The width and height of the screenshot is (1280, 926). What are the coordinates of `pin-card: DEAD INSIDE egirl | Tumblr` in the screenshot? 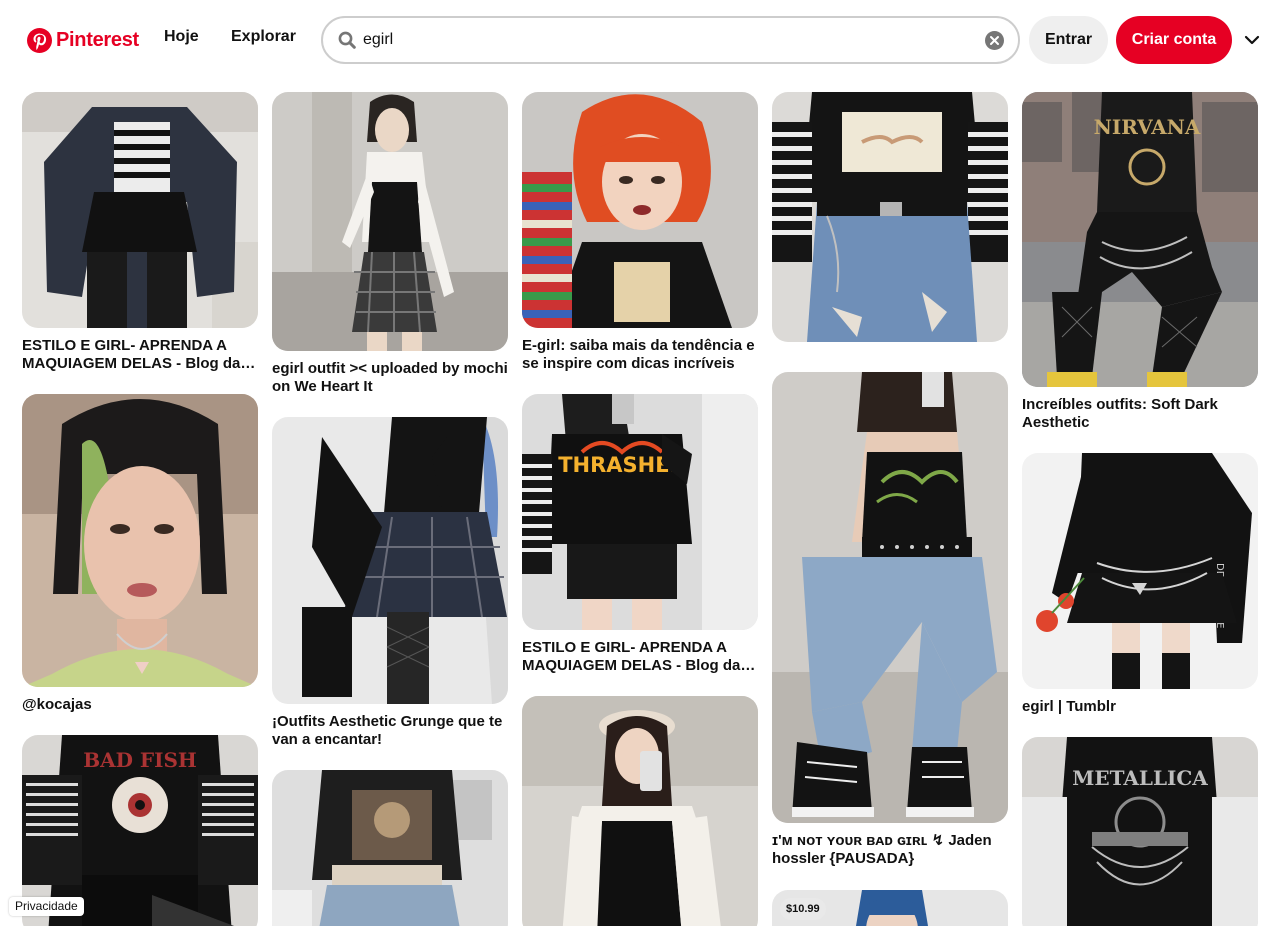 It's located at (1140, 588).